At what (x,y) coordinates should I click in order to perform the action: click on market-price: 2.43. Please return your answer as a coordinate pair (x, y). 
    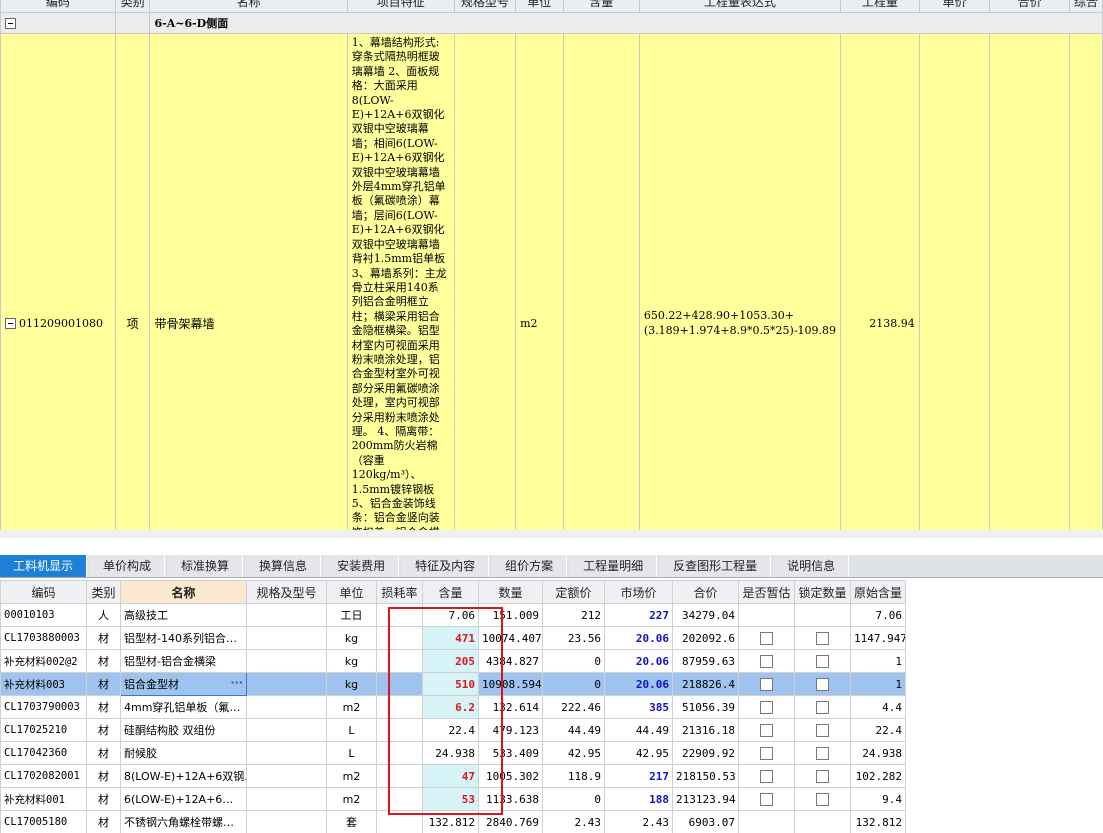
    Looking at the image, I should click on (638, 821).